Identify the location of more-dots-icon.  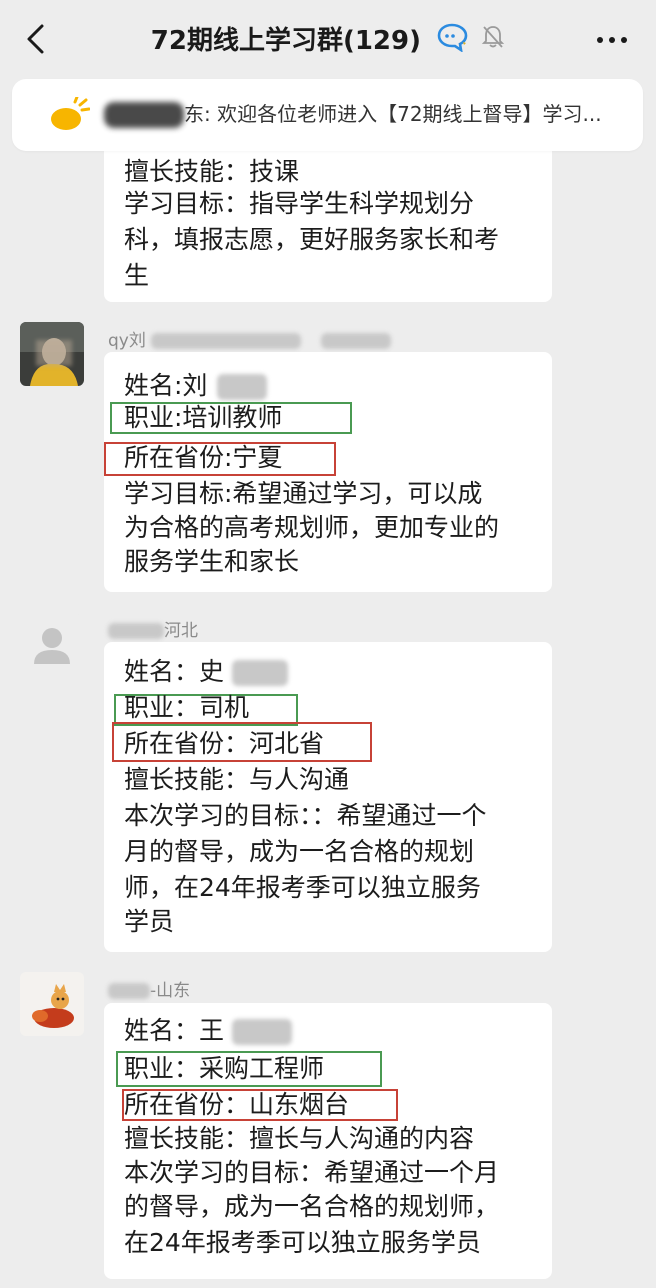
(612, 40).